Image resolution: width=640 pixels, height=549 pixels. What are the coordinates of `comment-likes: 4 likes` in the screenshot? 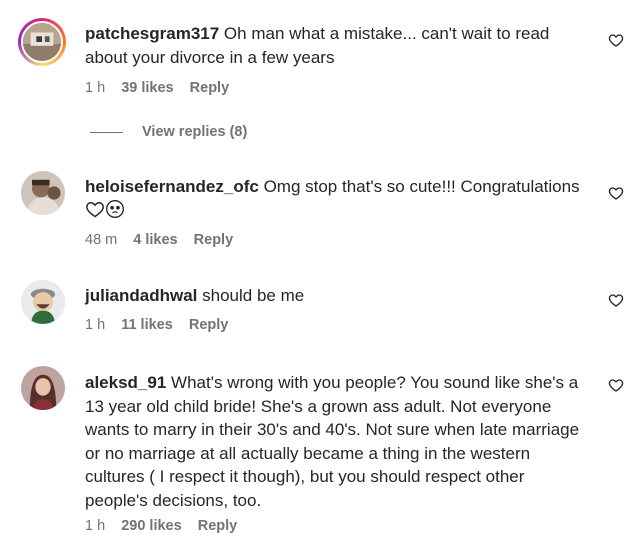 It's located at (155, 240).